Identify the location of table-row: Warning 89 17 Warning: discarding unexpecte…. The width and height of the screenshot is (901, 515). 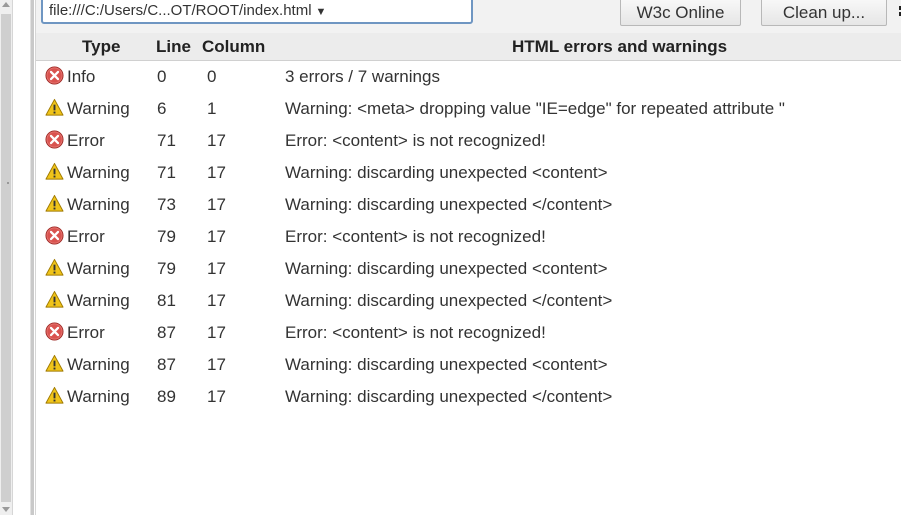
(468, 399).